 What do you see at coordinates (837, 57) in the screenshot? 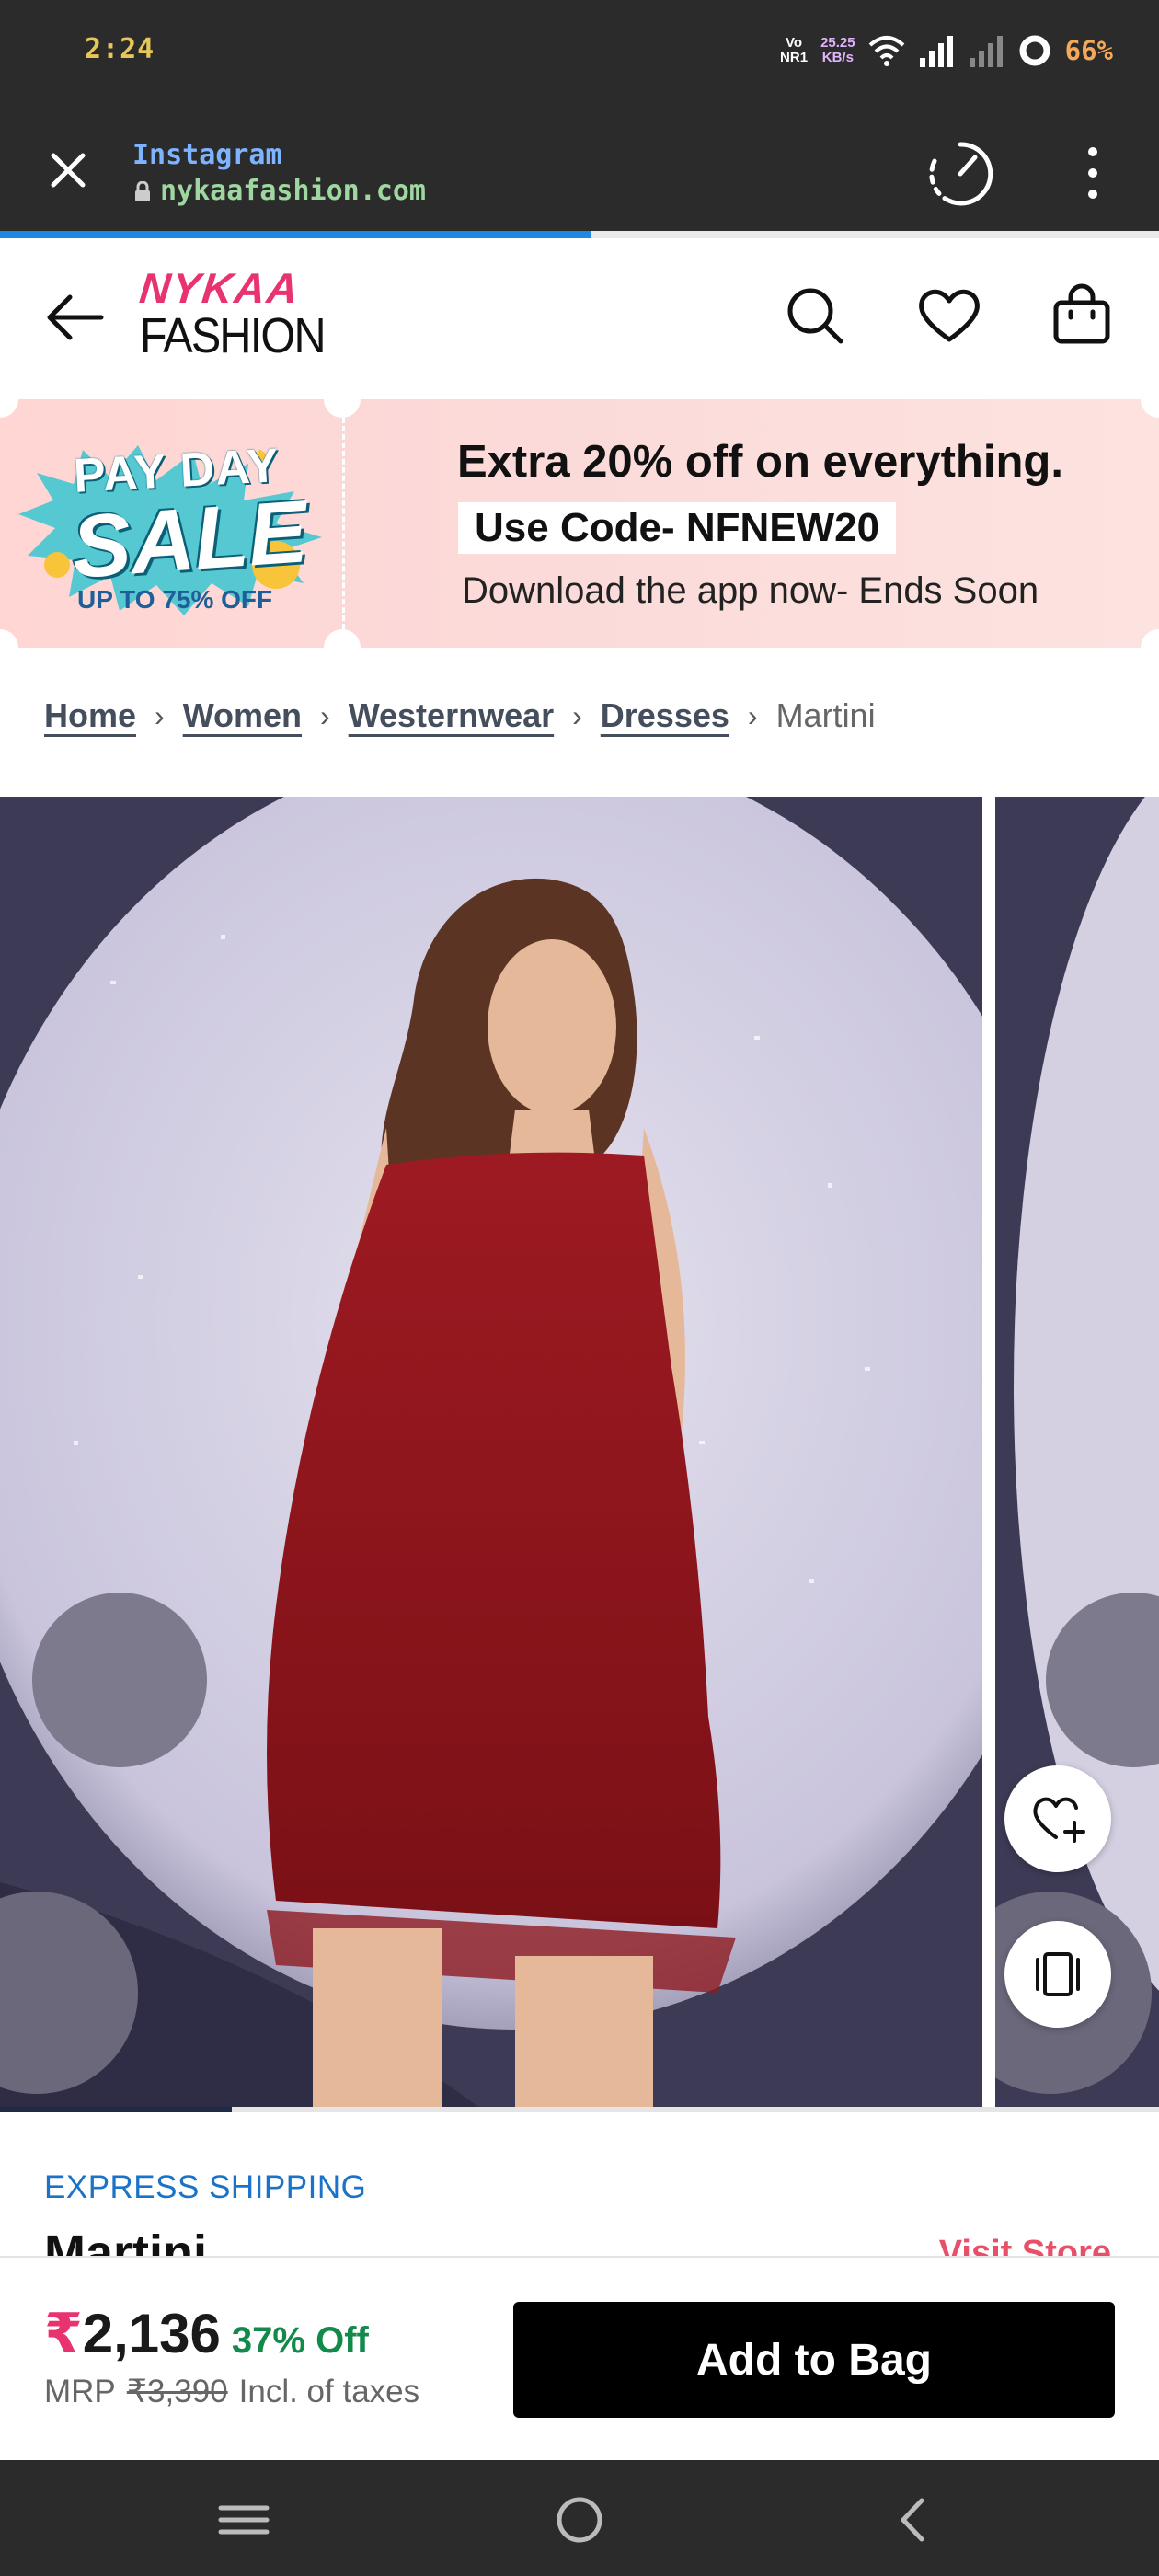
I see `speed-unit: KB/s` at bounding box center [837, 57].